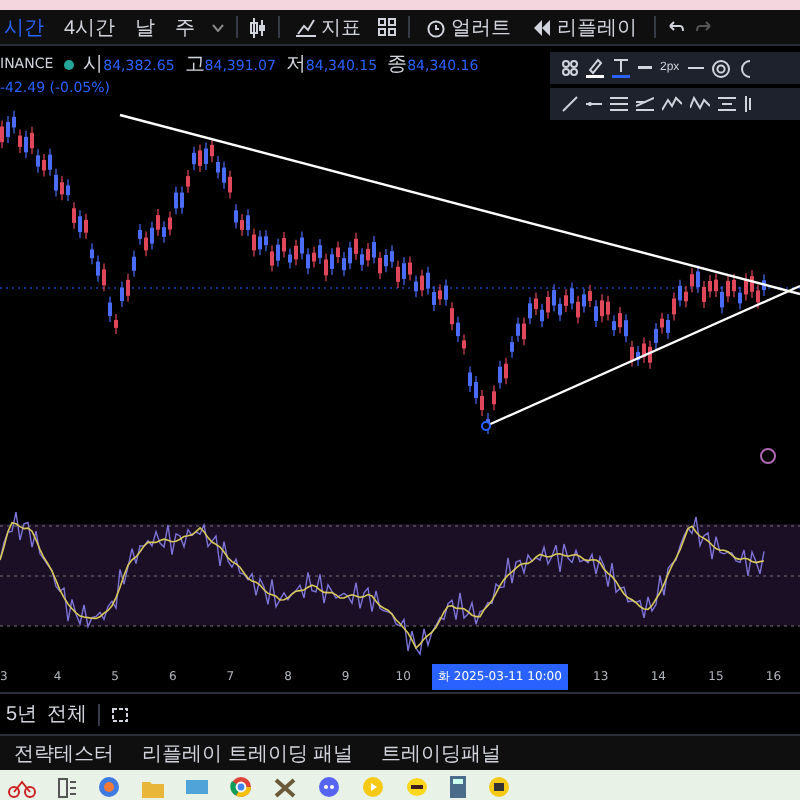 The width and height of the screenshot is (800, 800). What do you see at coordinates (619, 104) in the screenshot?
I see `parallel-lines-icon` at bounding box center [619, 104].